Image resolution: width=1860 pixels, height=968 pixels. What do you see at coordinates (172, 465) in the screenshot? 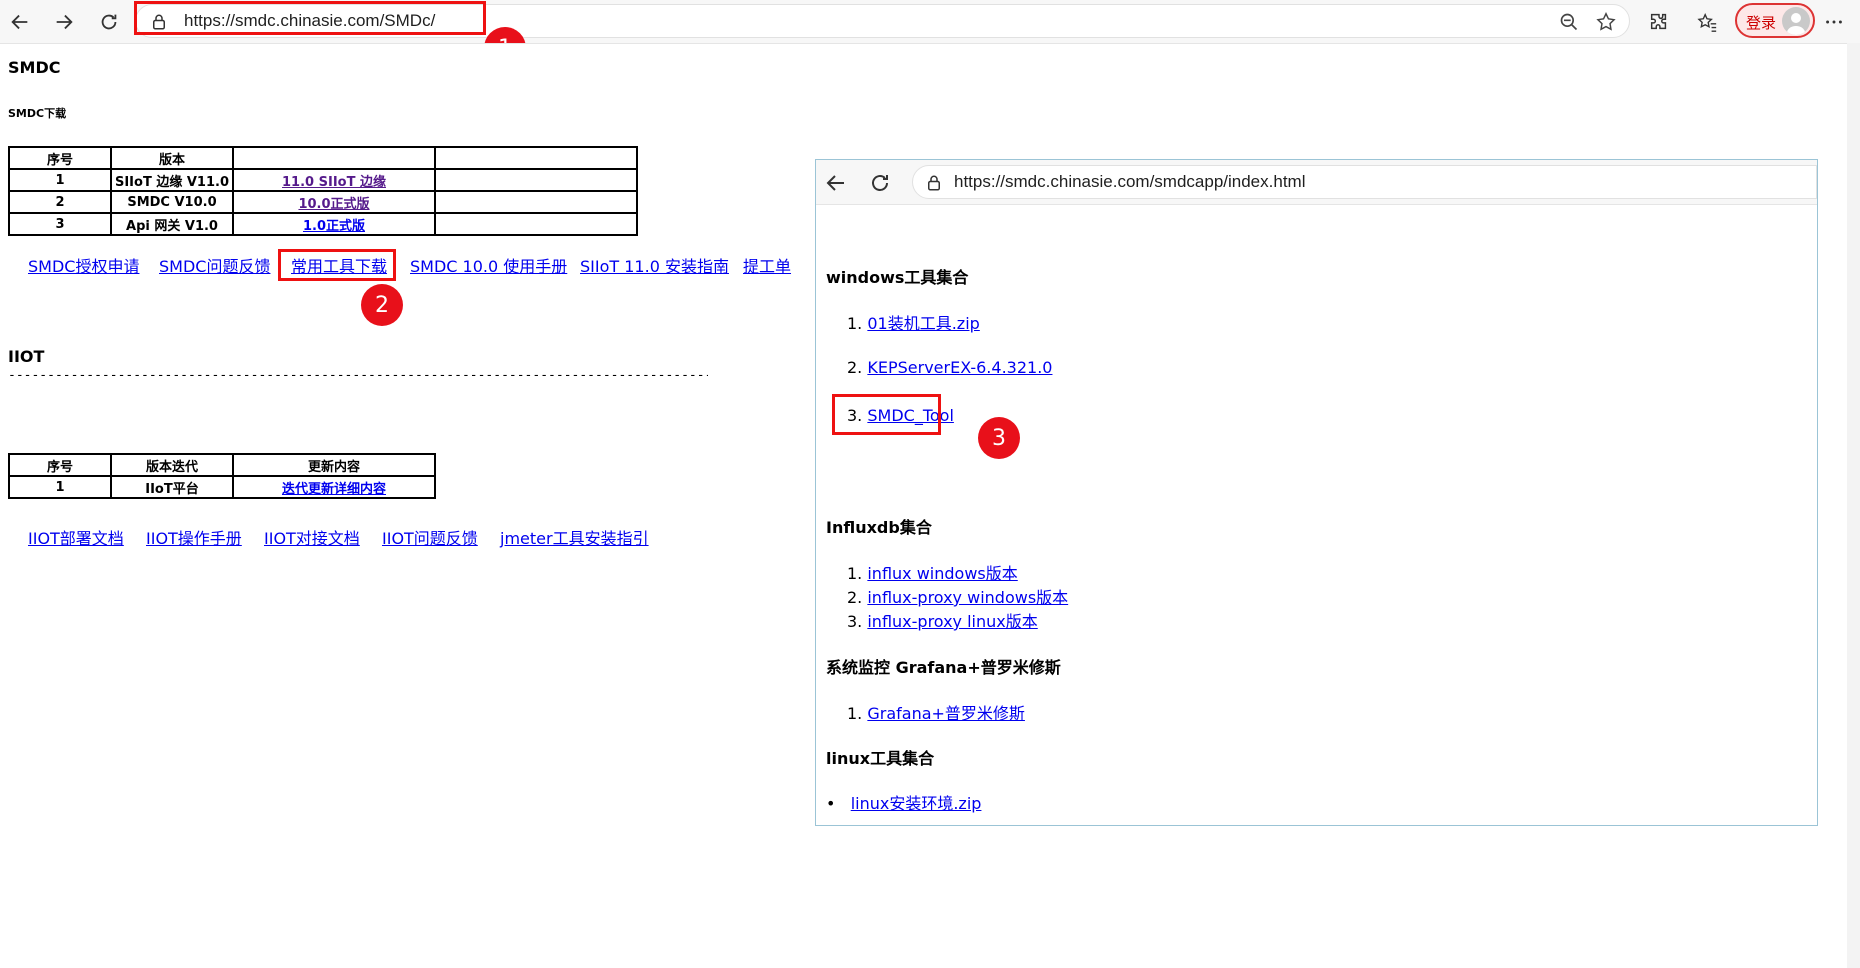
I see `table-header: 版本迭代` at bounding box center [172, 465].